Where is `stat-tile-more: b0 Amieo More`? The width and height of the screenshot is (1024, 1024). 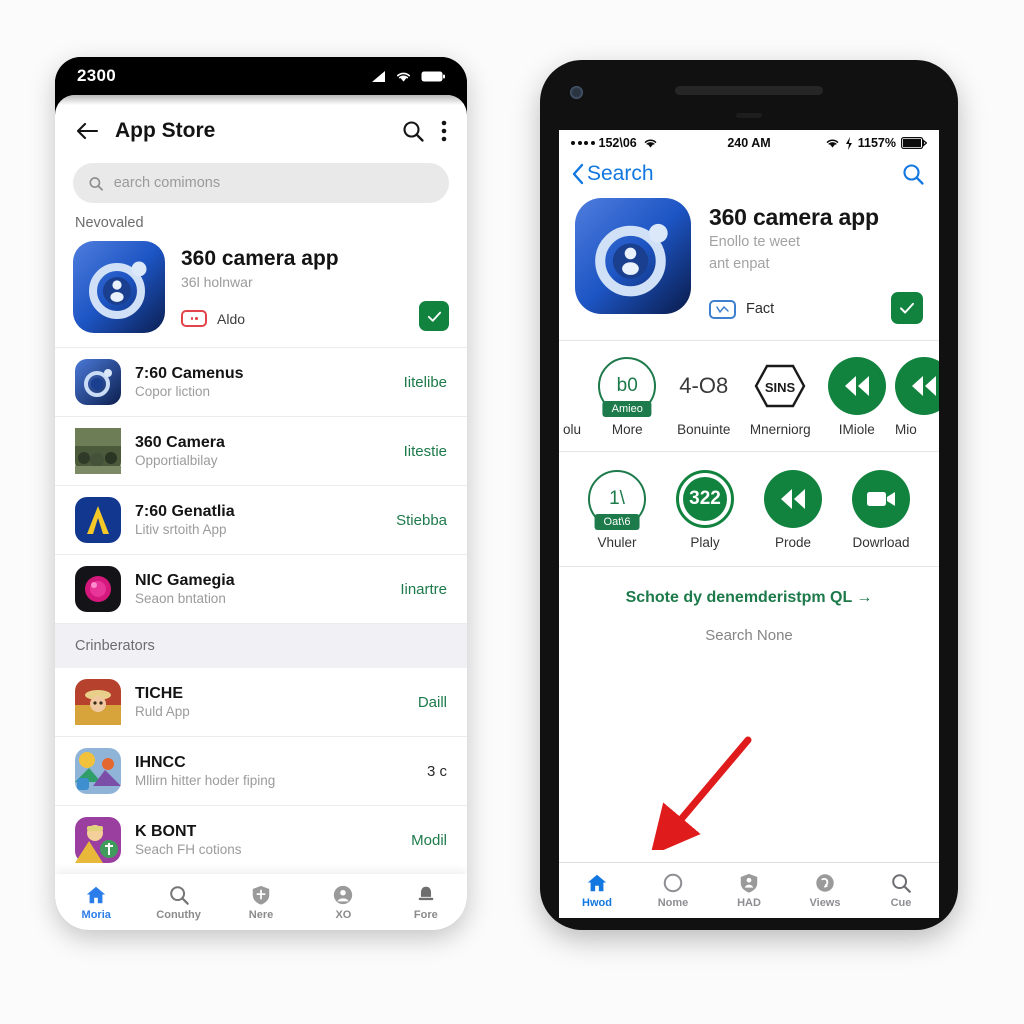
stat-tile-more: b0 Amieo More is located at coordinates (627, 397).